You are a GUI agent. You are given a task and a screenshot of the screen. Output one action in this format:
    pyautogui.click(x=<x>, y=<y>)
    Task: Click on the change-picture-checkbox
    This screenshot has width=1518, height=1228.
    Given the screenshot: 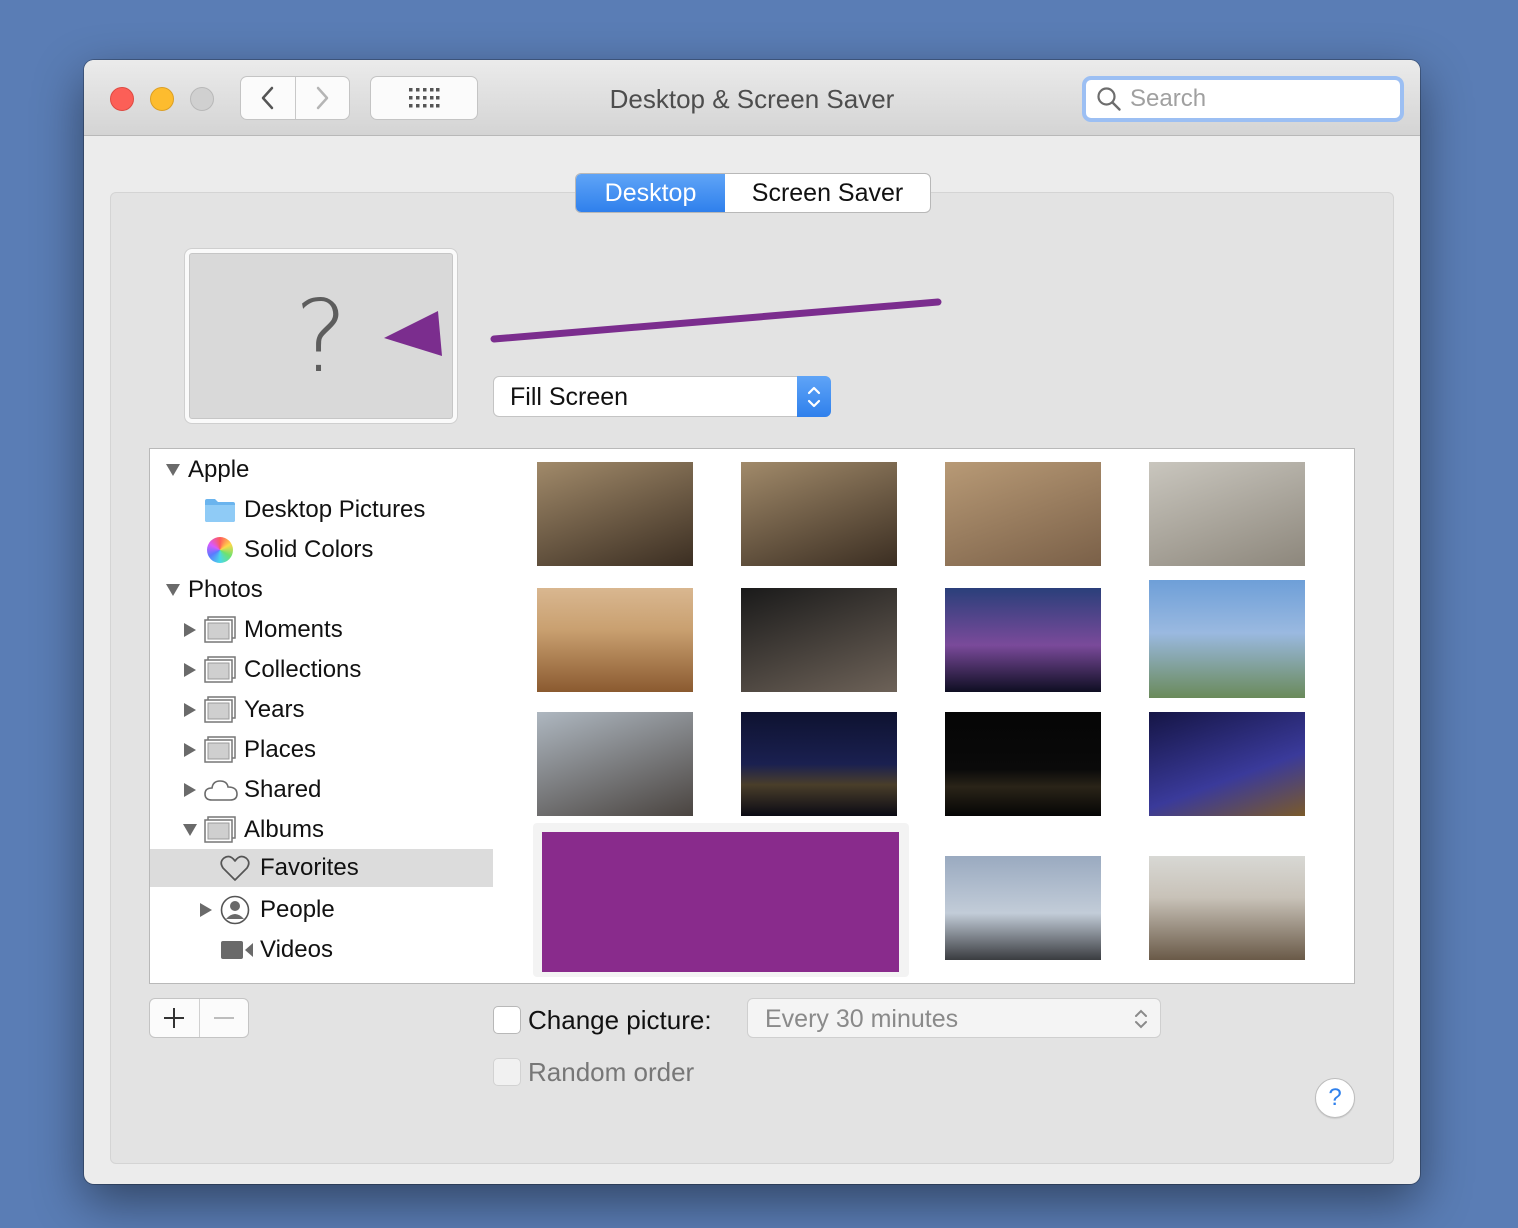 What is the action you would take?
    pyautogui.click(x=507, y=1020)
    